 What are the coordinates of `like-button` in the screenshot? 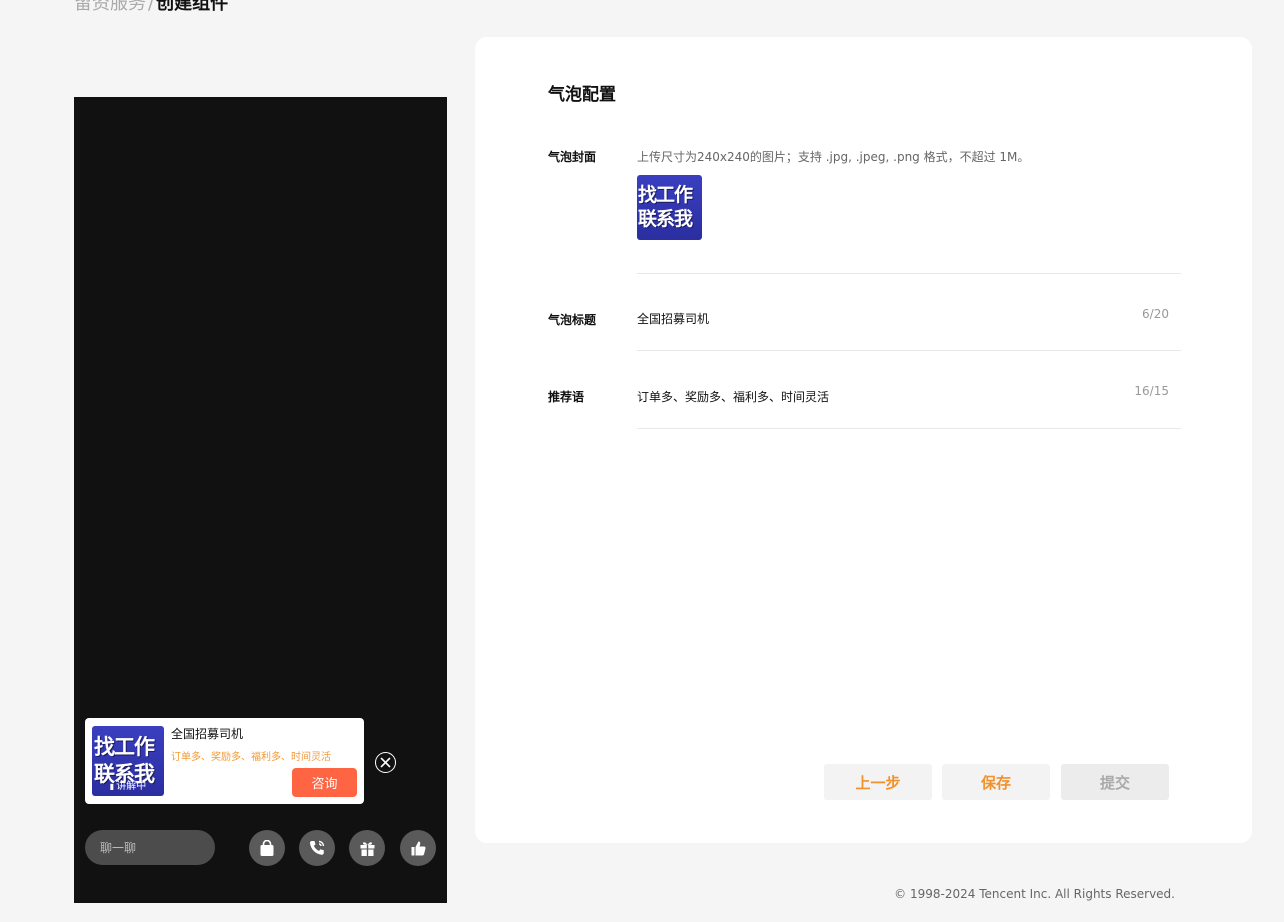 It's located at (418, 848).